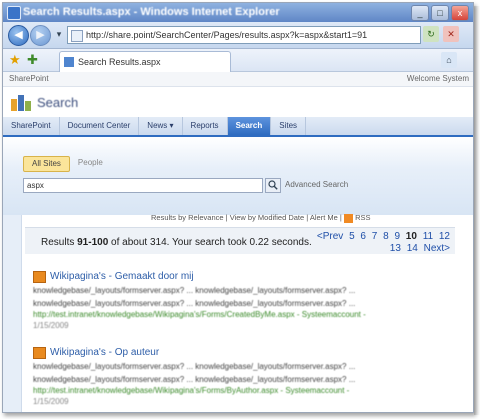 Image resolution: width=480 pixels, height=419 pixels. Describe the element at coordinates (363, 236) in the screenshot. I see `pager-page: 6` at that location.